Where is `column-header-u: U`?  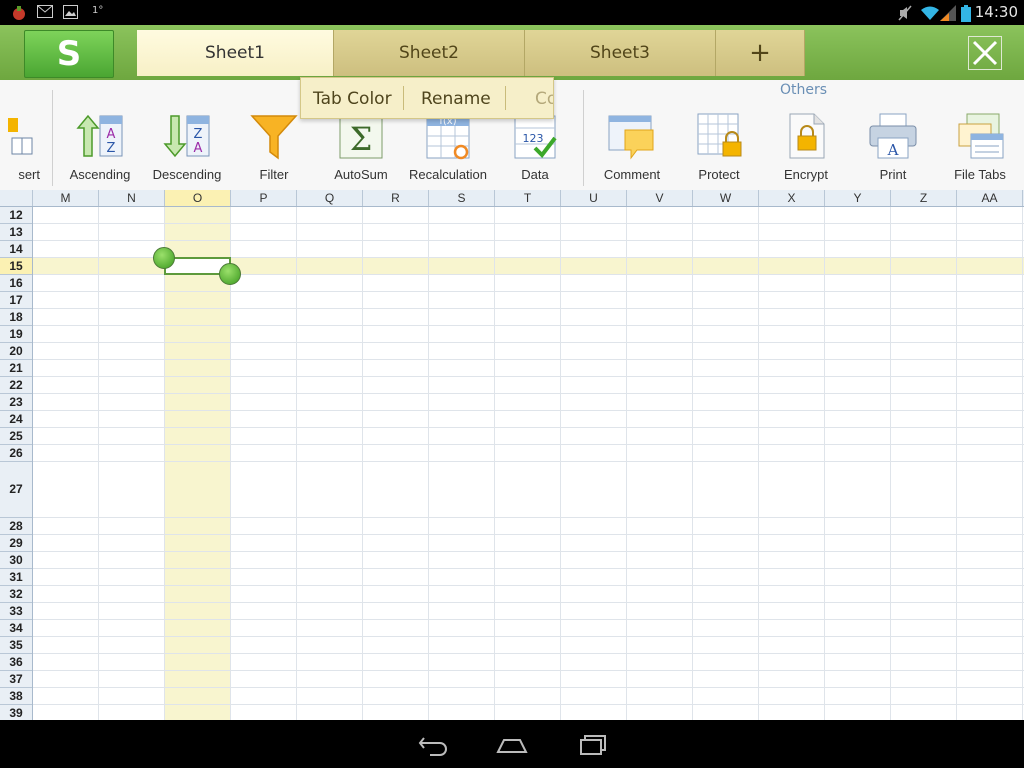
column-header-u: U is located at coordinates (594, 198).